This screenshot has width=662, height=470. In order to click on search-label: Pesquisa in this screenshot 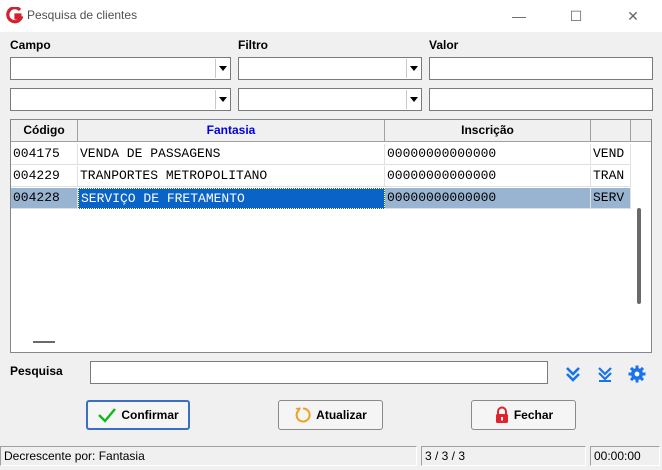, I will do `click(36, 371)`.